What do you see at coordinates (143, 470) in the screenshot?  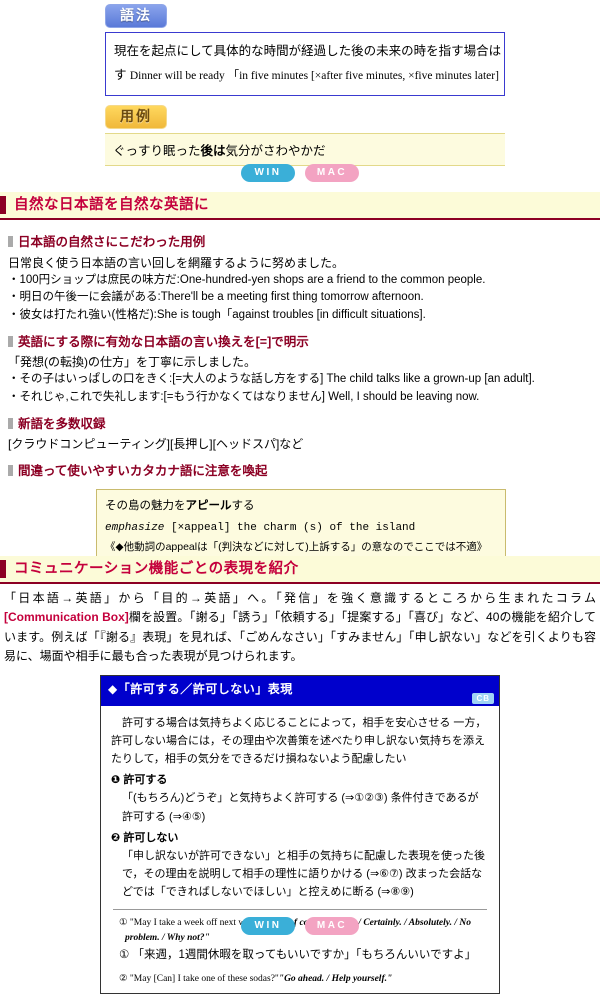 I see `sub-head-label: 間違って使いやすいカタカナ語に注意を喚起` at bounding box center [143, 470].